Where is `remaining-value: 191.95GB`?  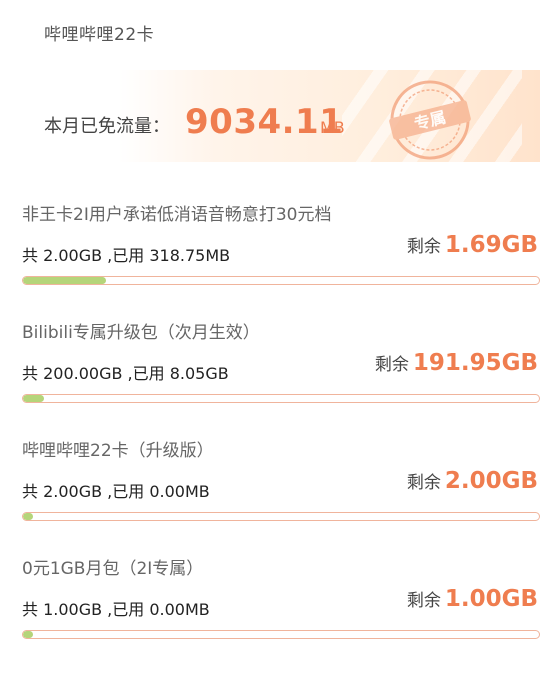
remaining-value: 191.95GB is located at coordinates (475, 363).